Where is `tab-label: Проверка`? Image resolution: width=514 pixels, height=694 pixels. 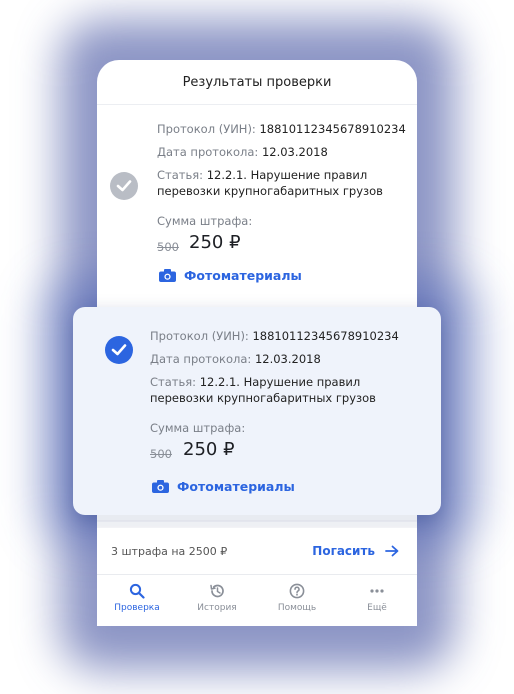 tab-label: Проверка is located at coordinates (137, 608).